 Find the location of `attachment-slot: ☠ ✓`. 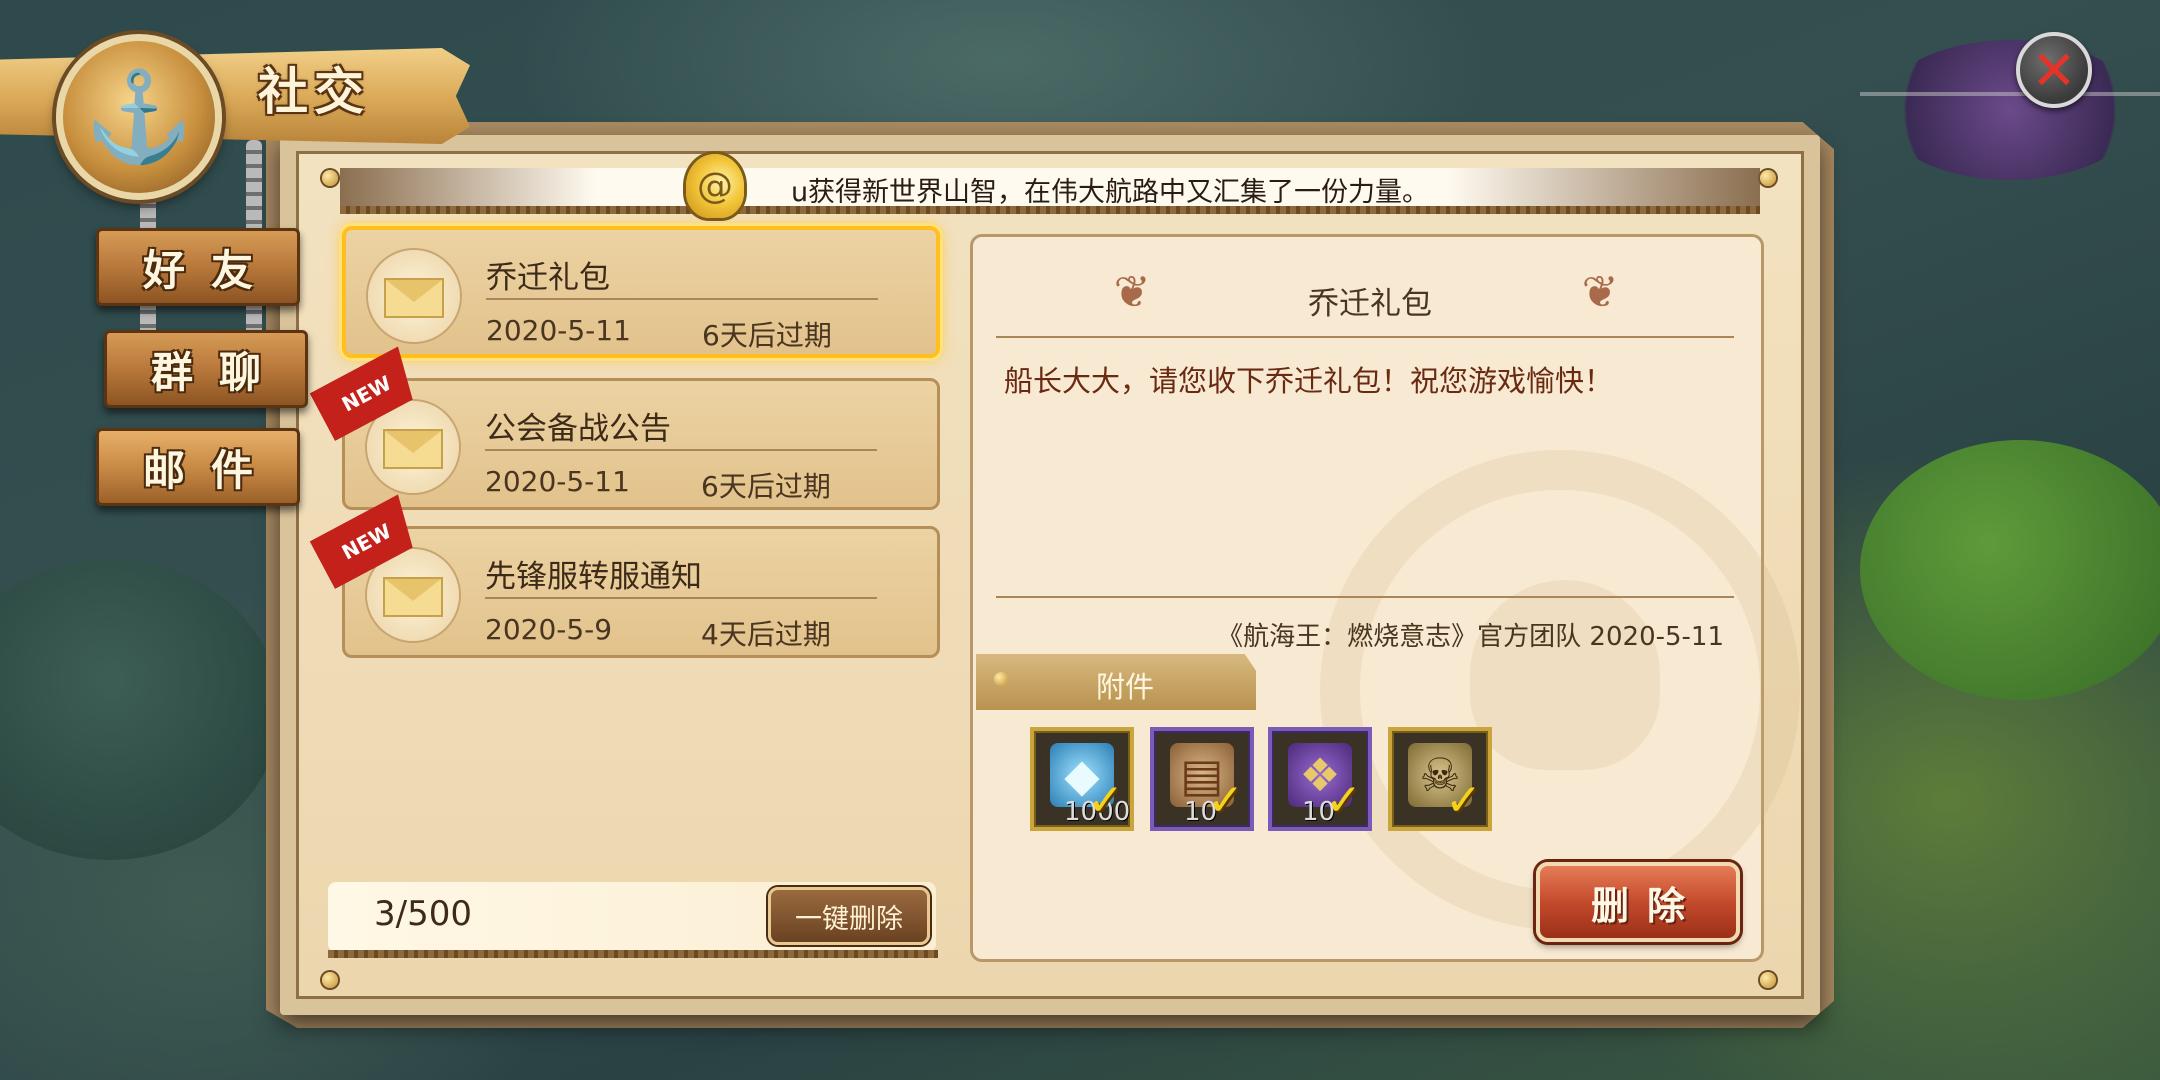

attachment-slot: ☠ ✓ is located at coordinates (1440, 779).